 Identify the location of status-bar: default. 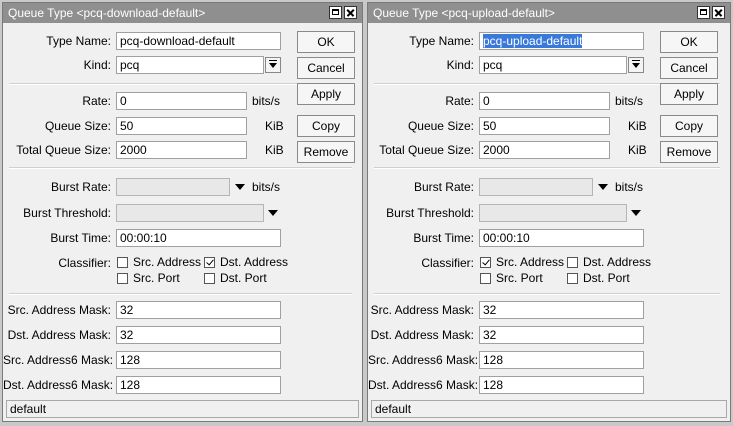
(549, 409).